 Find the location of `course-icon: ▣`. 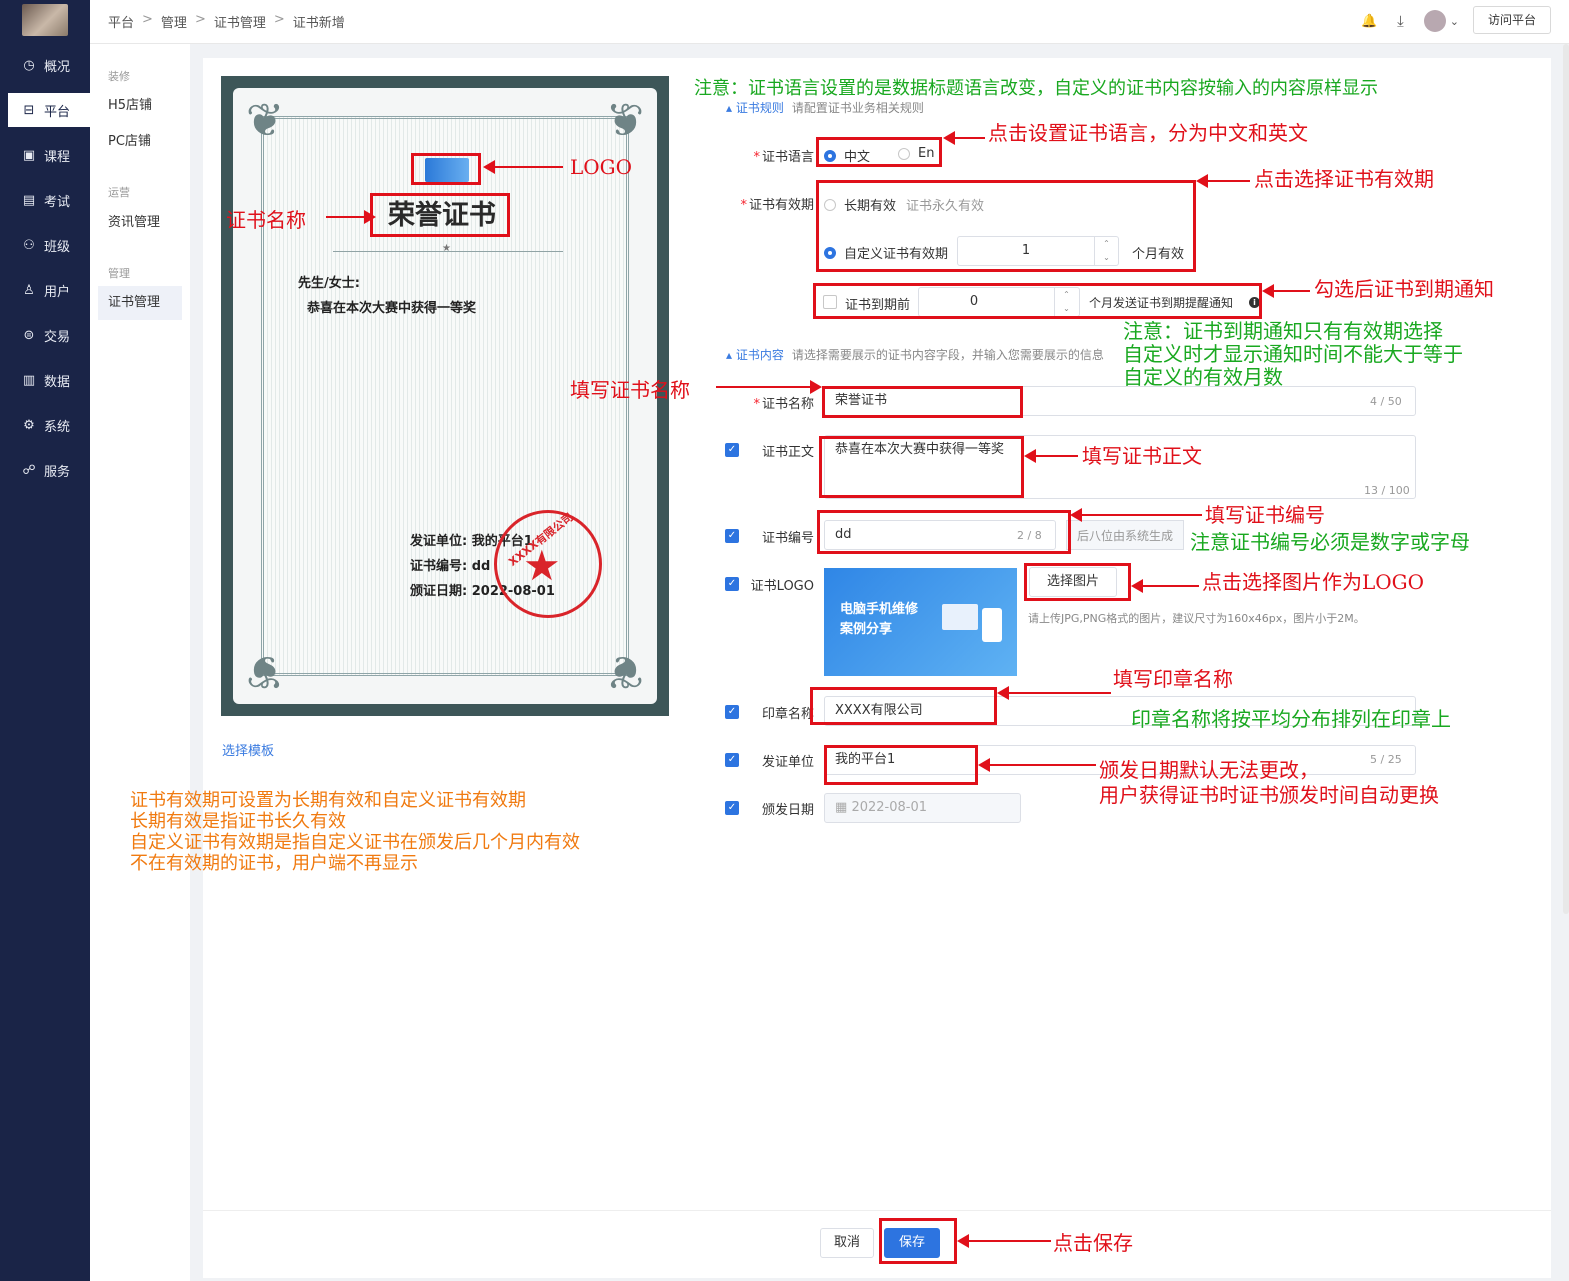

course-icon: ▣ is located at coordinates (29, 155).